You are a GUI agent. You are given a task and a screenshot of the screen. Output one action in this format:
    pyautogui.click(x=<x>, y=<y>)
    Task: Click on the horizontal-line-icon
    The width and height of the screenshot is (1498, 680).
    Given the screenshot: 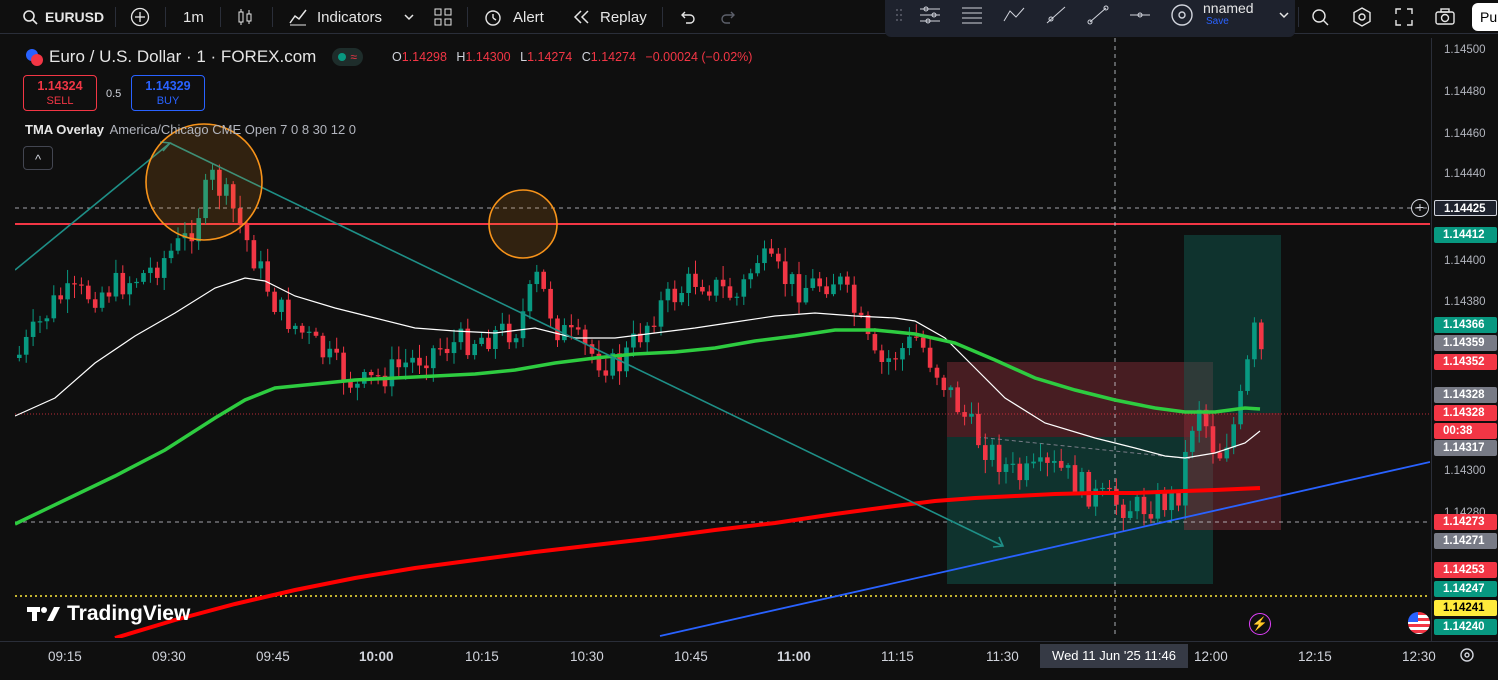 What is the action you would take?
    pyautogui.click(x=1140, y=15)
    